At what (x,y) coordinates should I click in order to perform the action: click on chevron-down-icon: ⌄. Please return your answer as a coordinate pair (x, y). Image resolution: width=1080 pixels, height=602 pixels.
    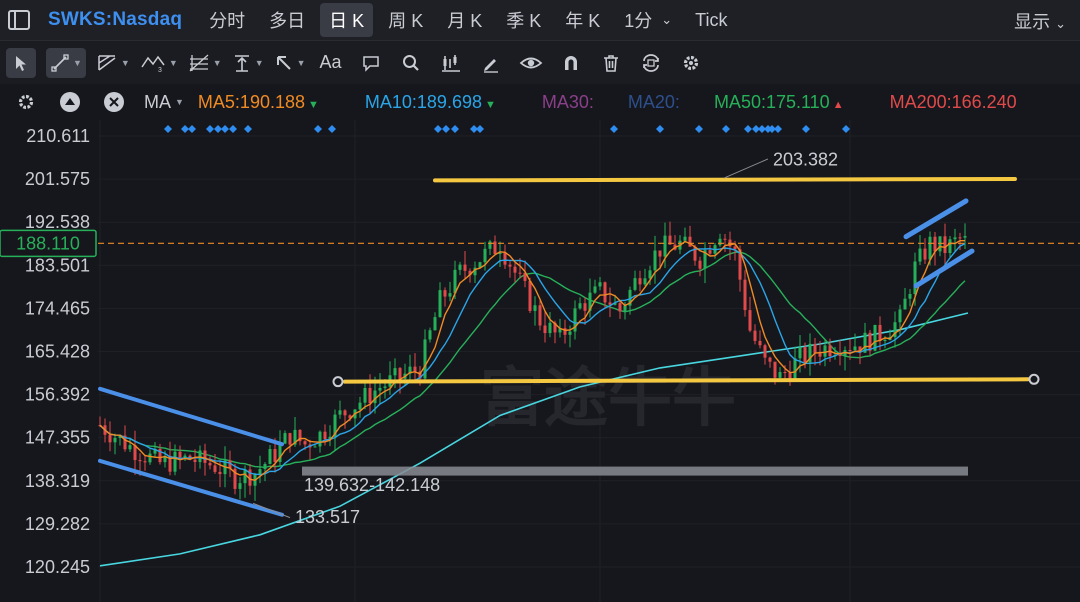
    Looking at the image, I should click on (666, 20).